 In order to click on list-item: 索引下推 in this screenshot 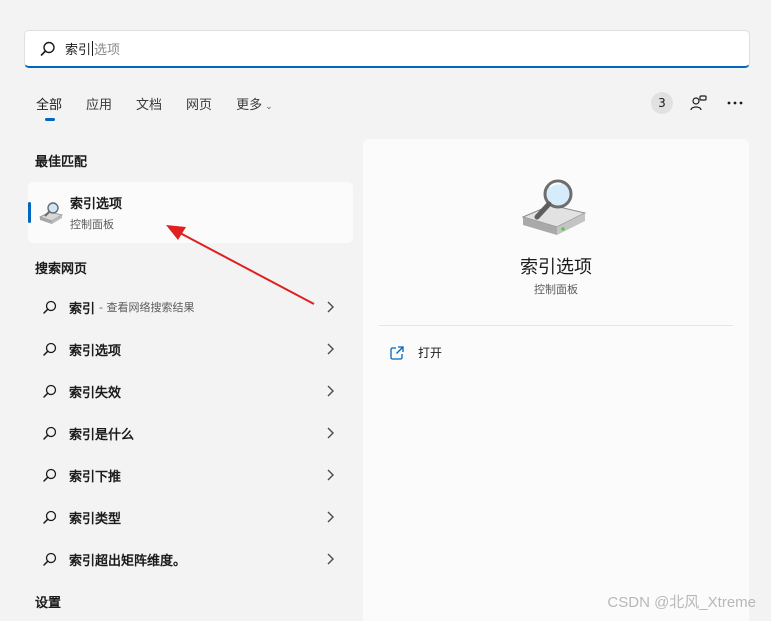, I will do `click(190, 475)`.